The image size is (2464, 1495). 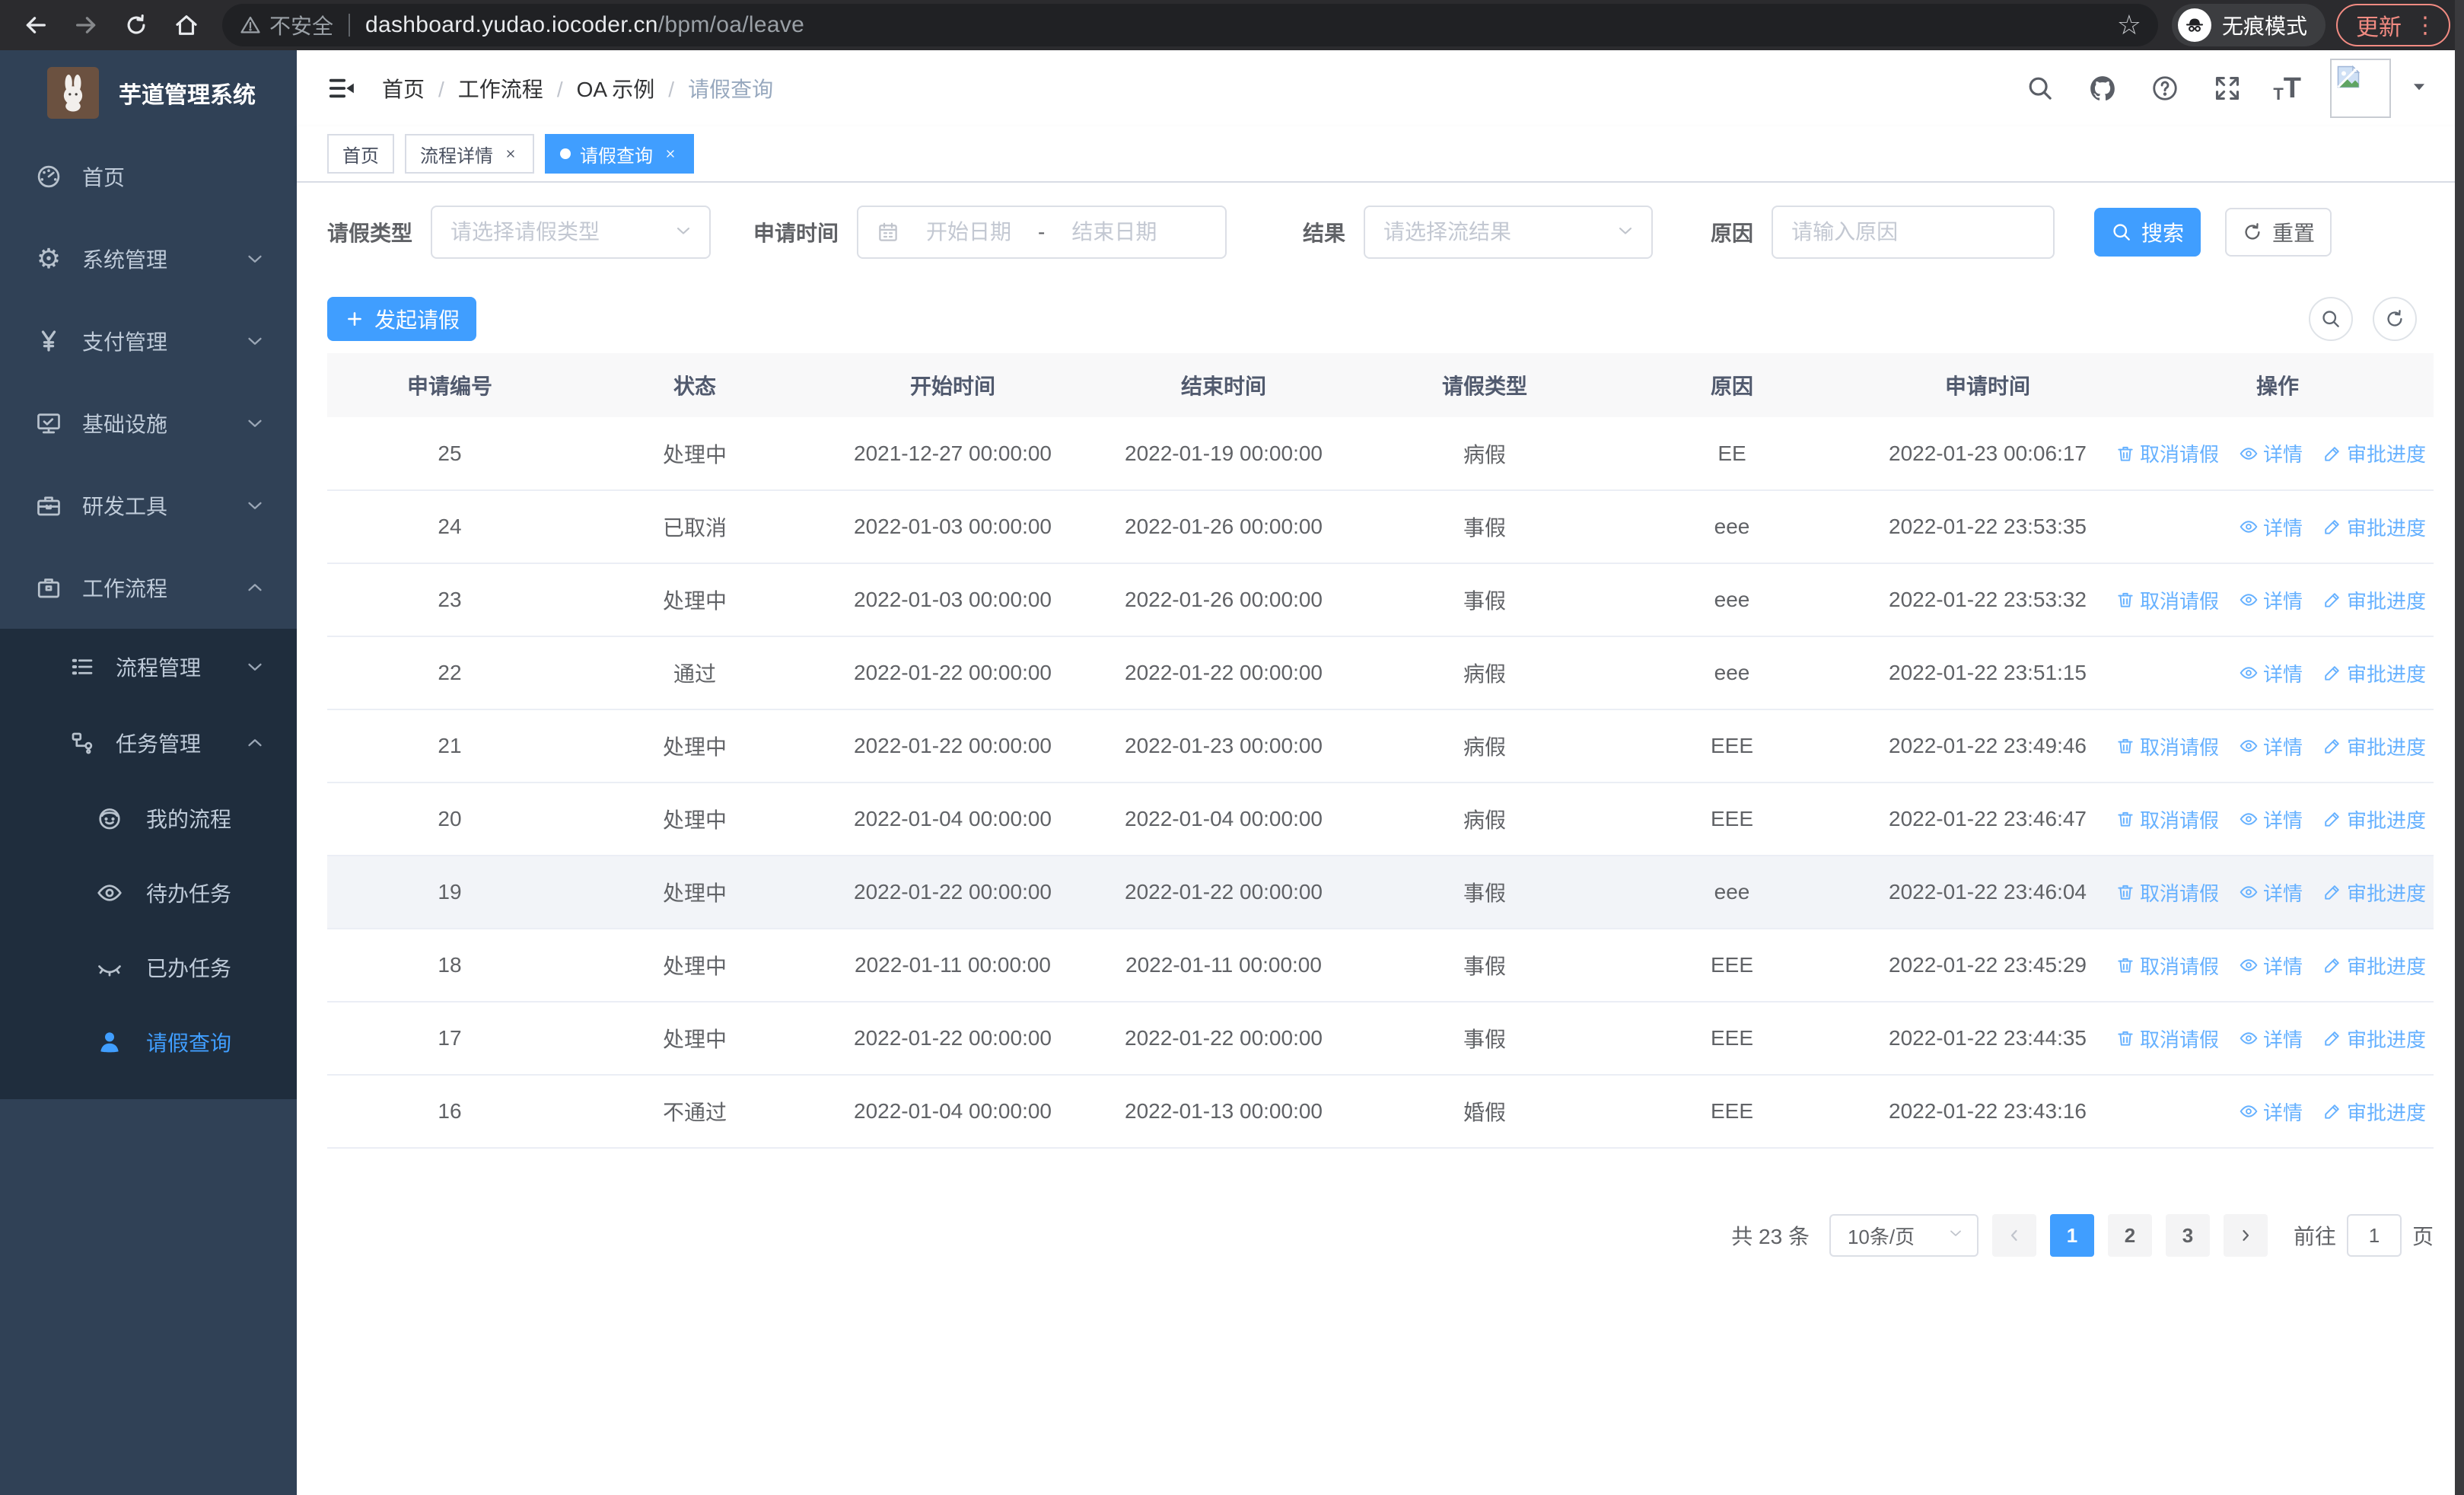 I want to click on result-select, so click(x=1509, y=232).